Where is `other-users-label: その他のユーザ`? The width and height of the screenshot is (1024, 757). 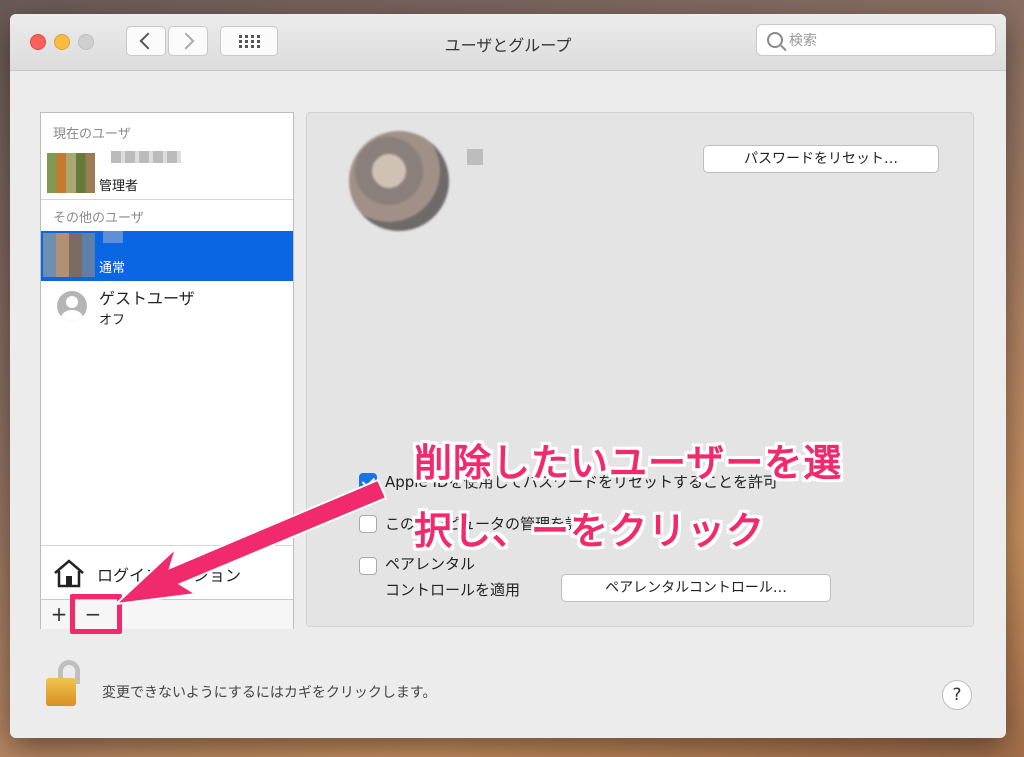 other-users-label: その他のユーザ is located at coordinates (98, 218).